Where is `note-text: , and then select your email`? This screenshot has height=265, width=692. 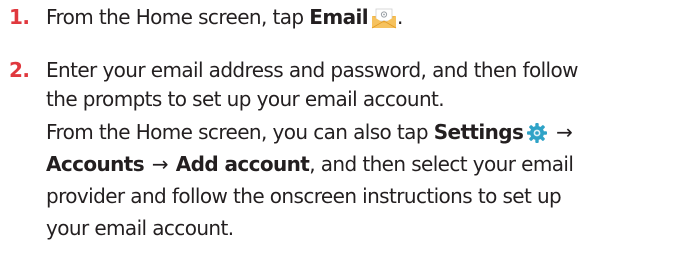
note-text: , and then select your email is located at coordinates (441, 164).